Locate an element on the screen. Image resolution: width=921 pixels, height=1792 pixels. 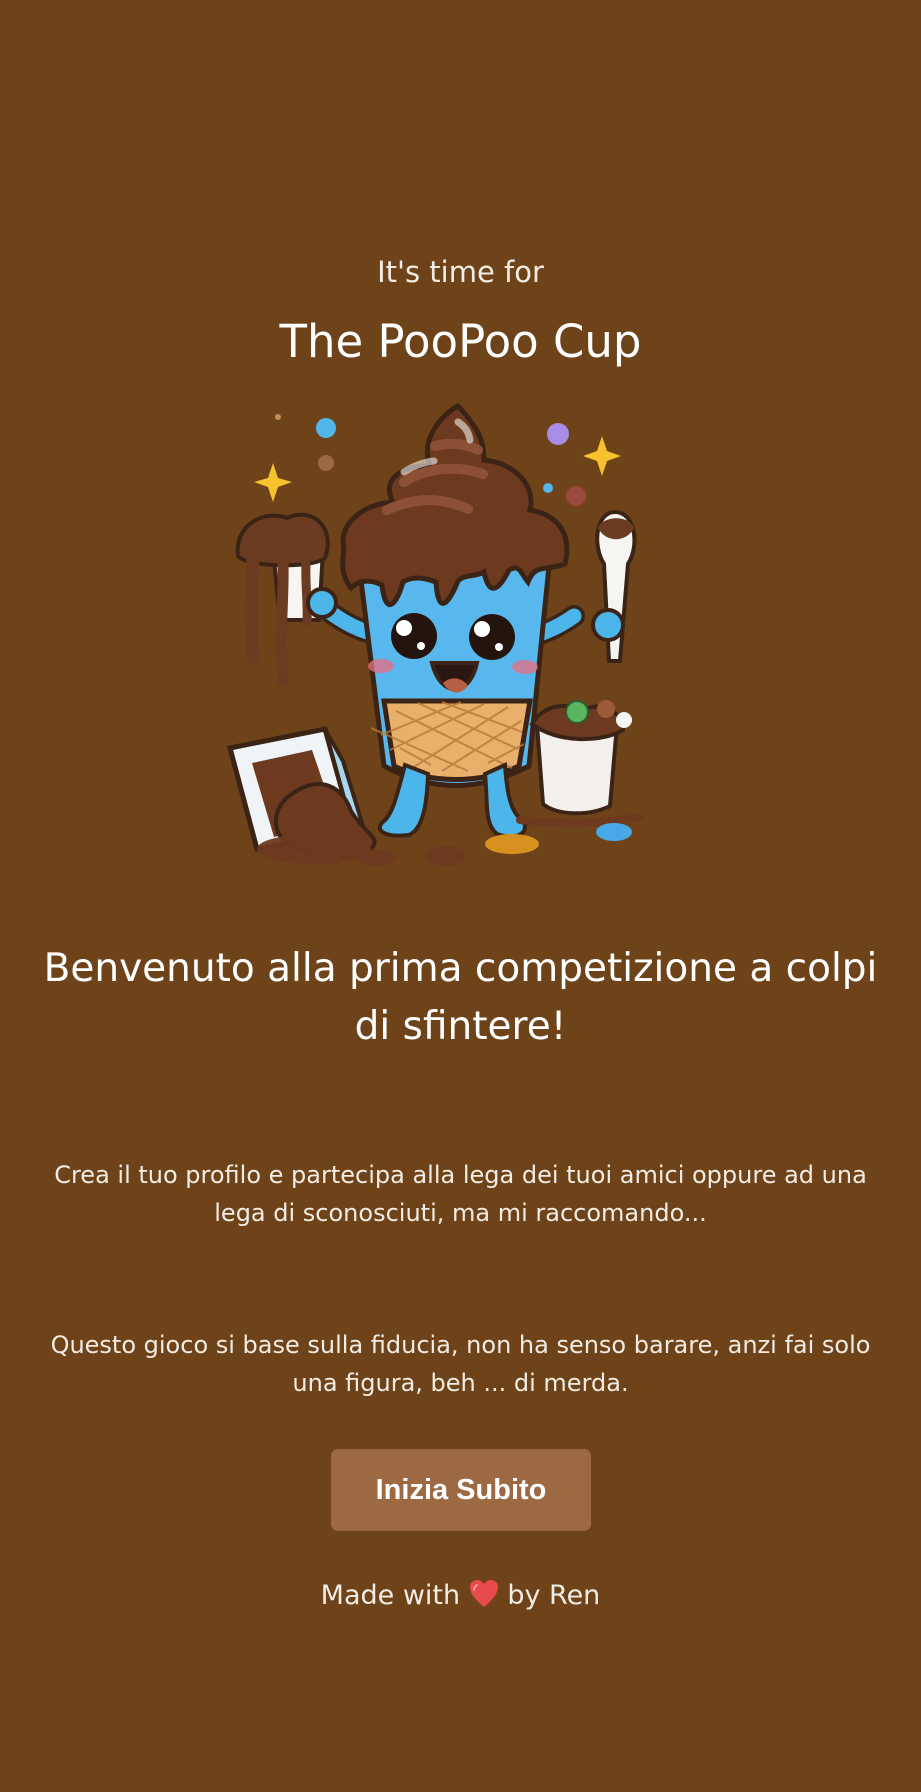
heart-icon is located at coordinates (483, 1593).